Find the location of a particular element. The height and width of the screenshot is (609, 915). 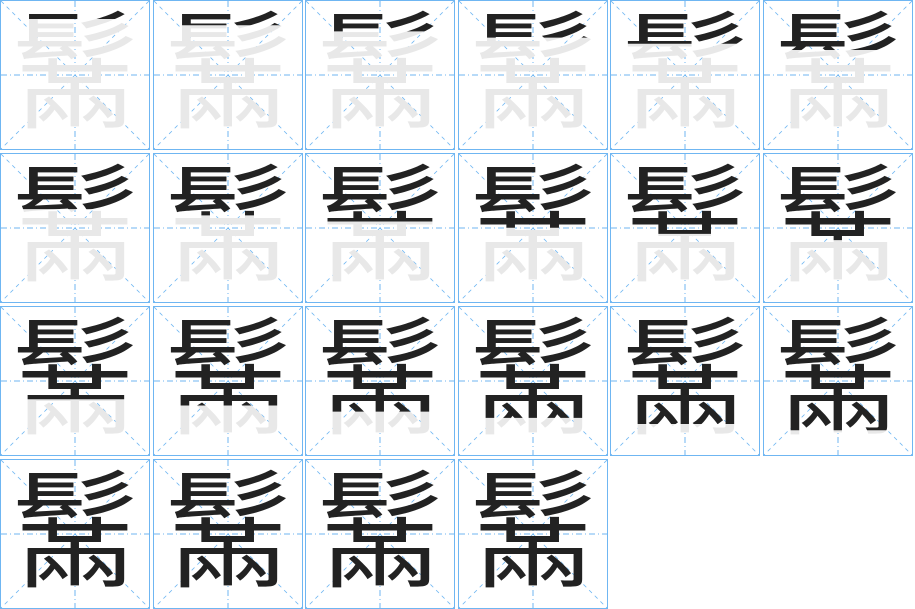

stroke-step-10: 鬗鬗 is located at coordinates (533, 228).